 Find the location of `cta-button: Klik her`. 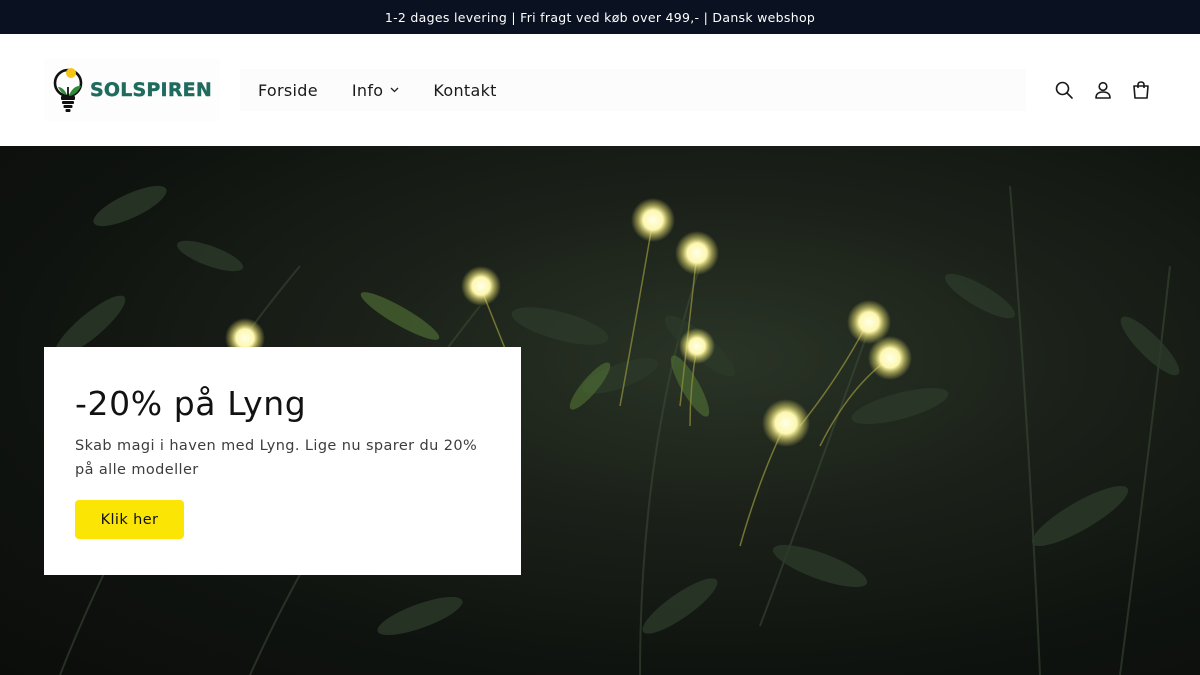

cta-button: Klik her is located at coordinates (129, 519).